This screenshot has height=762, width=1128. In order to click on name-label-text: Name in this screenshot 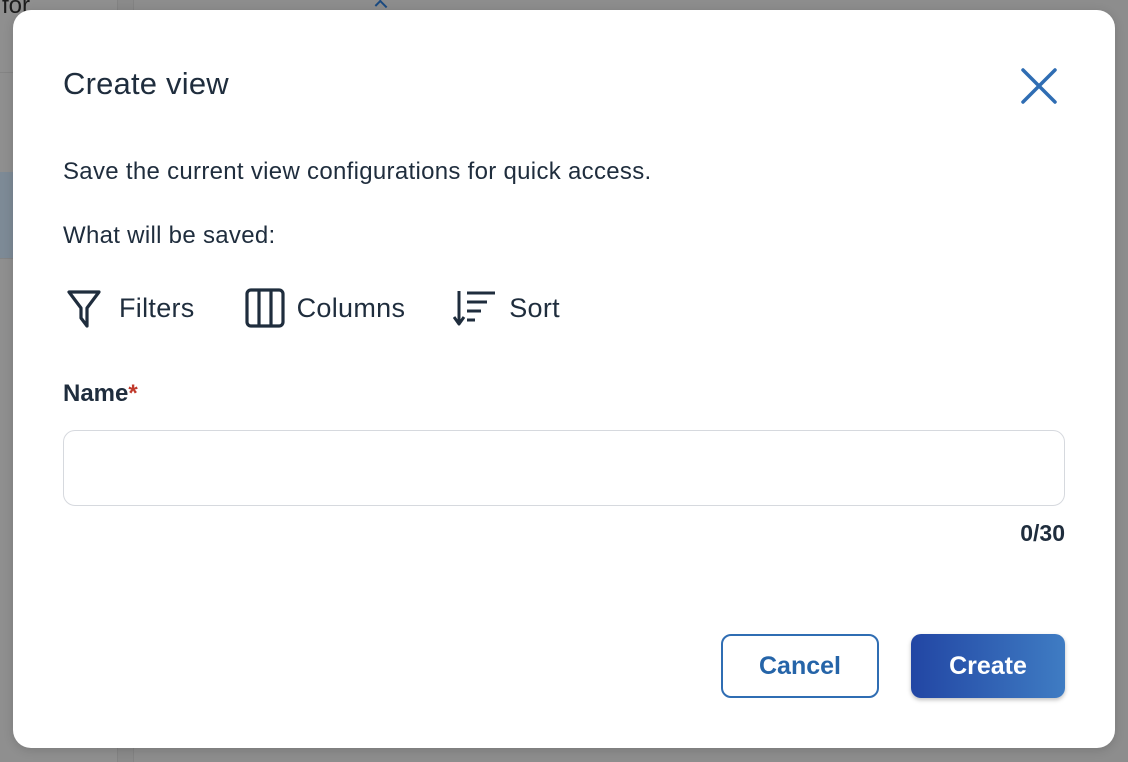, I will do `click(96, 393)`.